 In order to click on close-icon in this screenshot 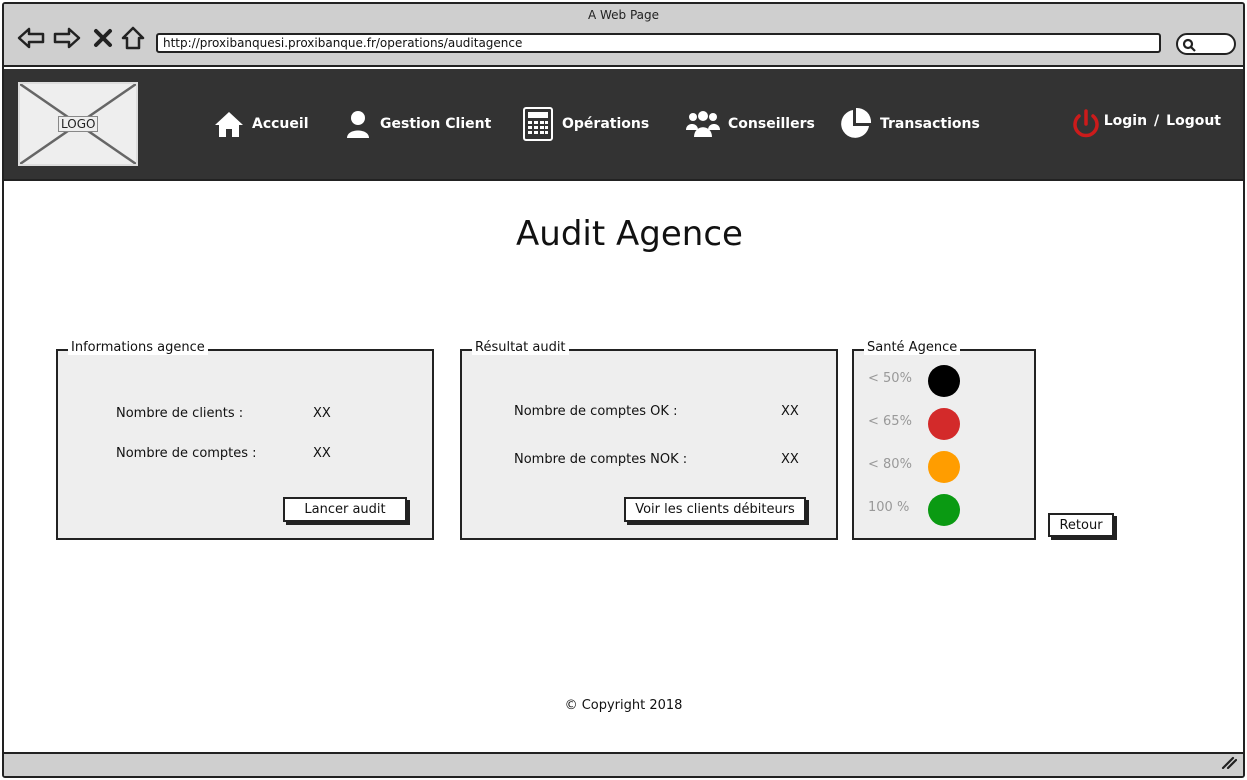, I will do `click(103, 38)`.